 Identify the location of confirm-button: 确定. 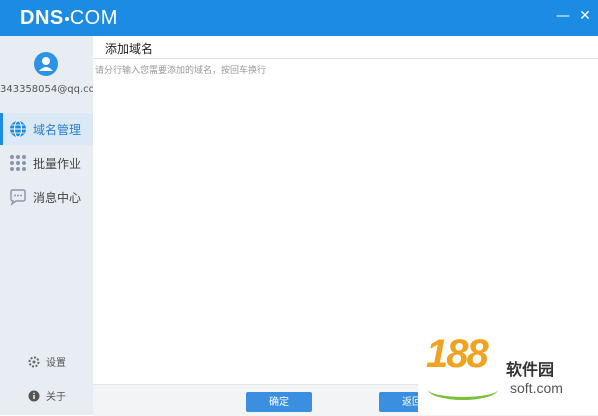
(279, 402).